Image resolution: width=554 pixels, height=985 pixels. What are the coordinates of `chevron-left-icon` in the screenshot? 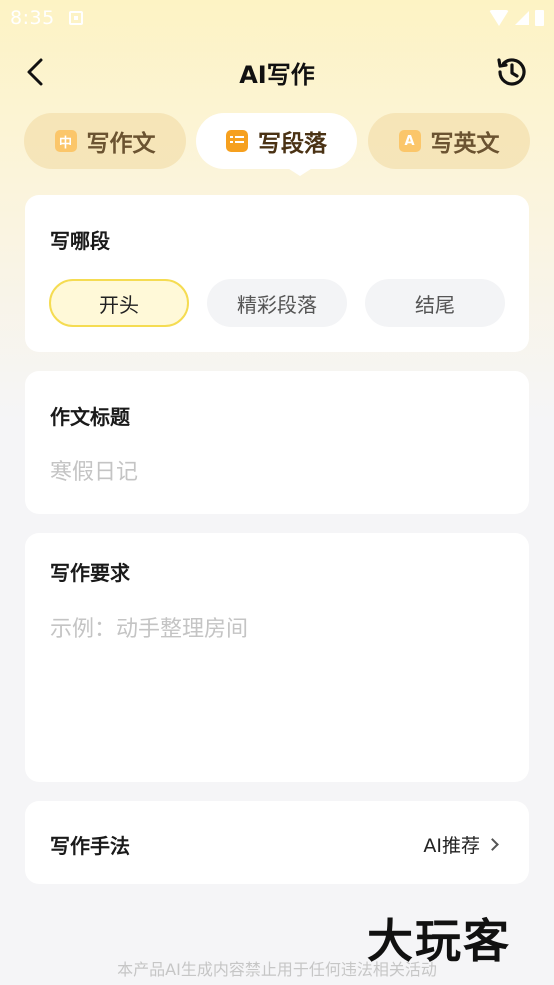 It's located at (35, 72).